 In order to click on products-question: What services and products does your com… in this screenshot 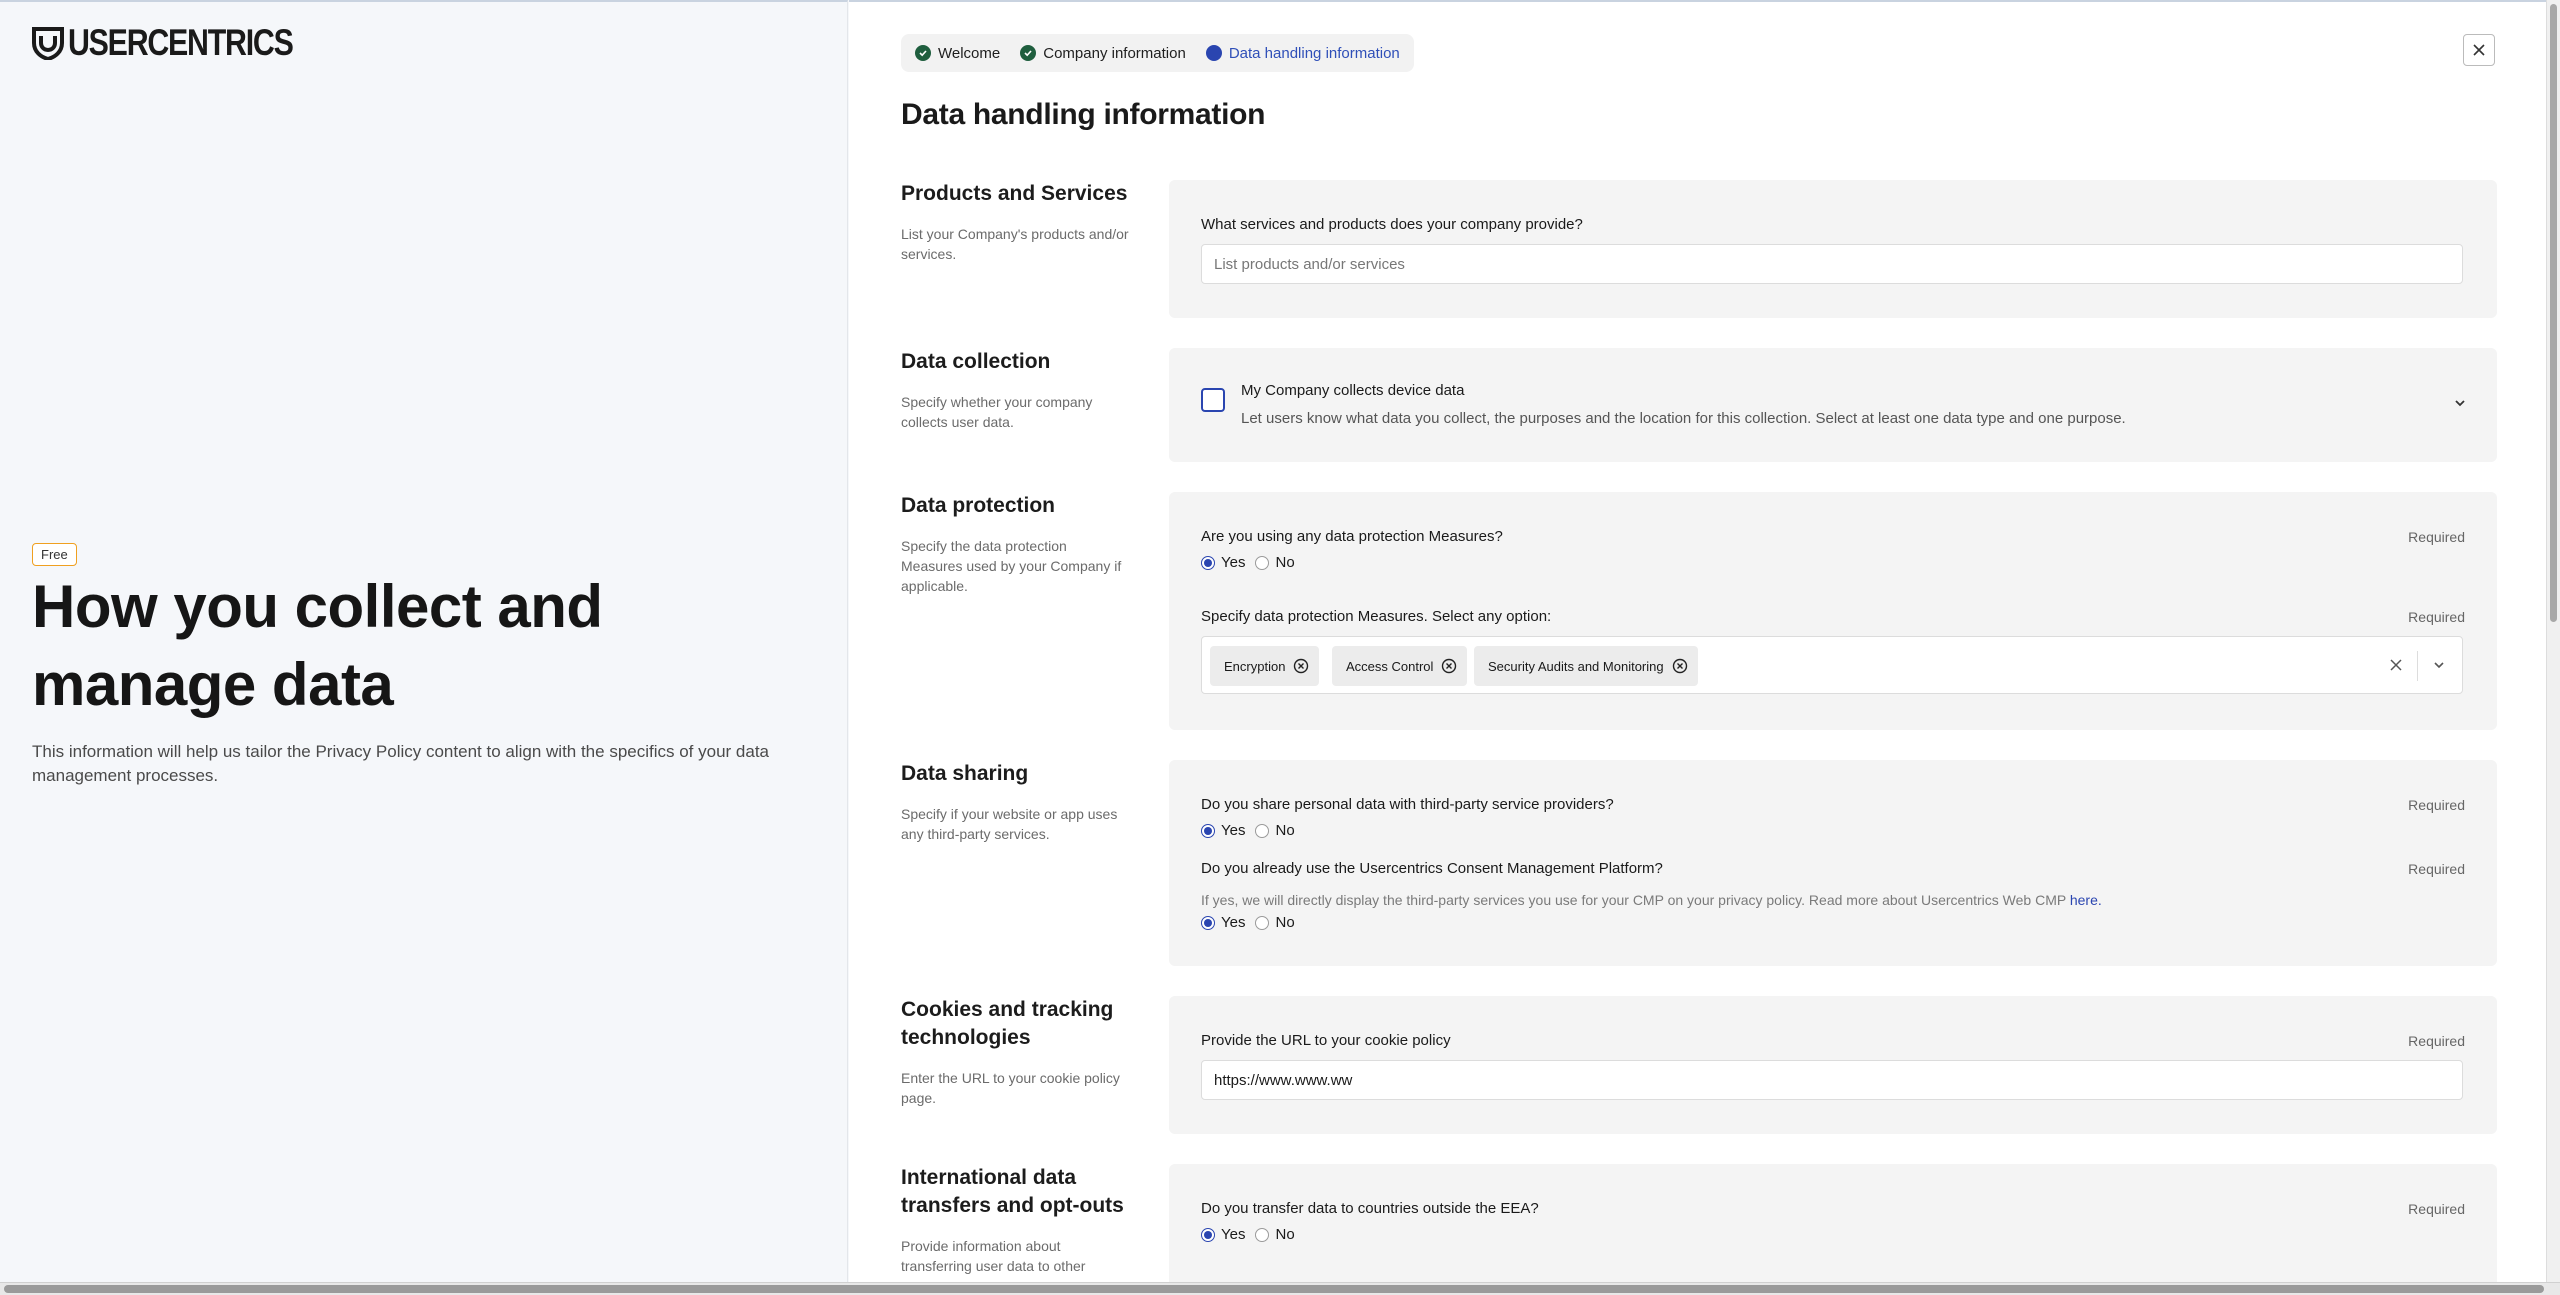, I will do `click(1392, 224)`.